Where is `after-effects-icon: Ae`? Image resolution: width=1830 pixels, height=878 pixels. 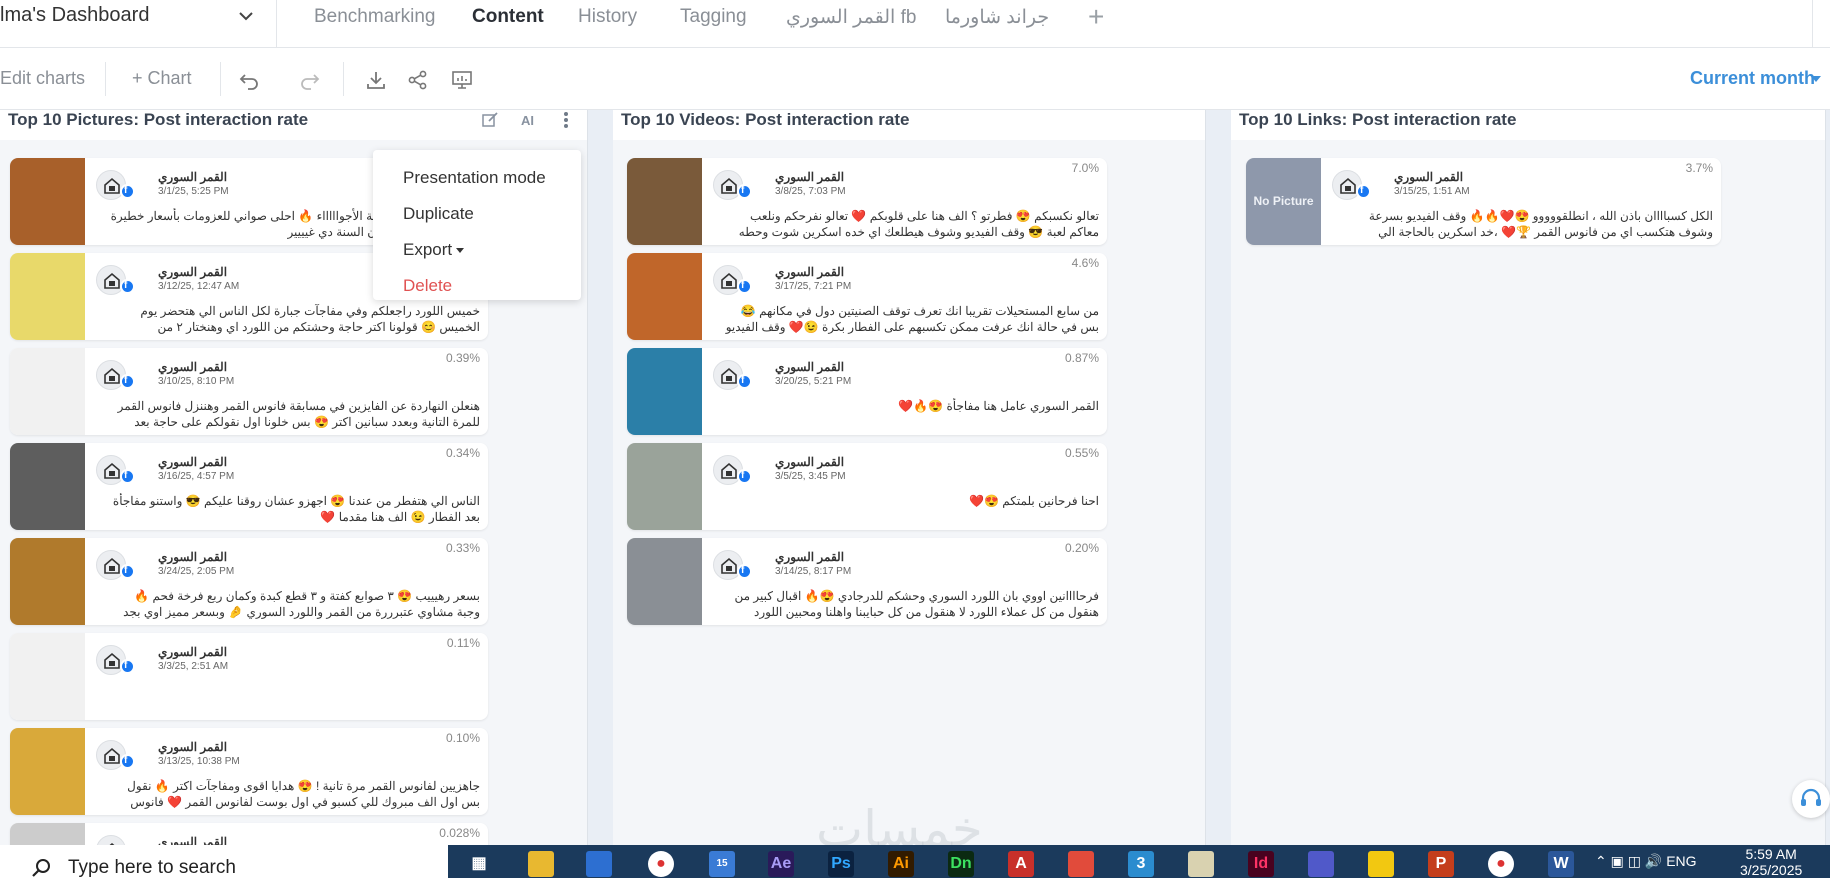
after-effects-icon: Ae is located at coordinates (781, 864).